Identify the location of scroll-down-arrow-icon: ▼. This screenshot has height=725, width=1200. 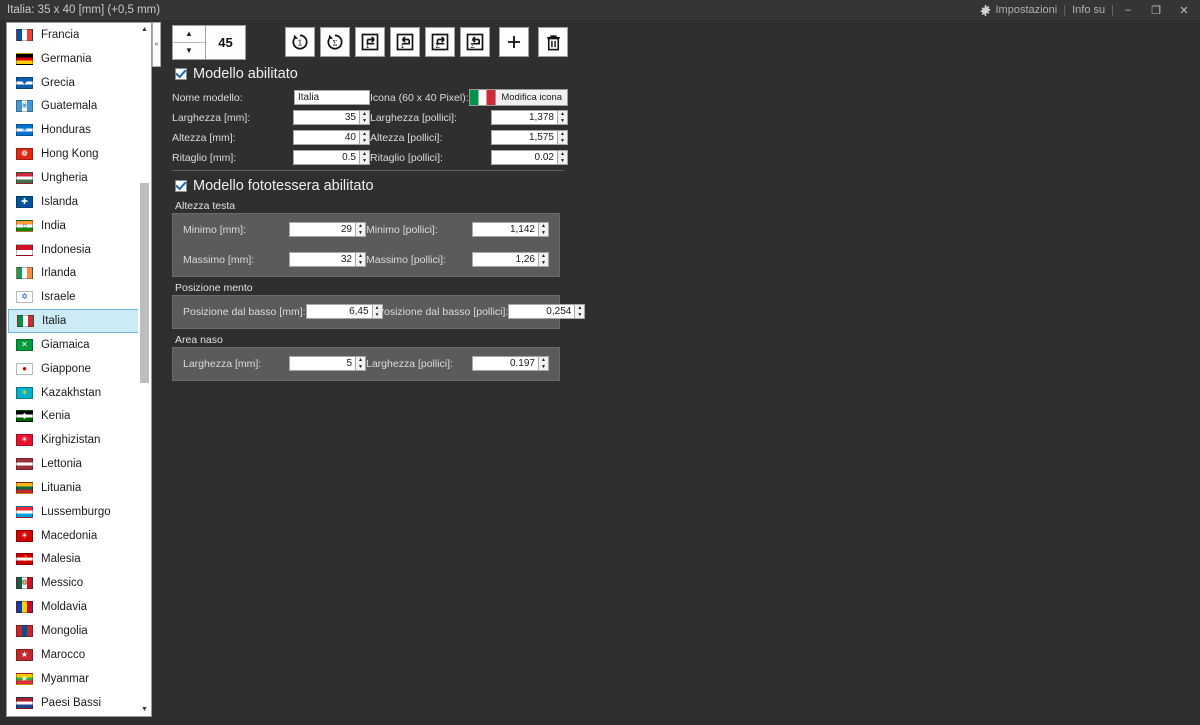
(144, 709).